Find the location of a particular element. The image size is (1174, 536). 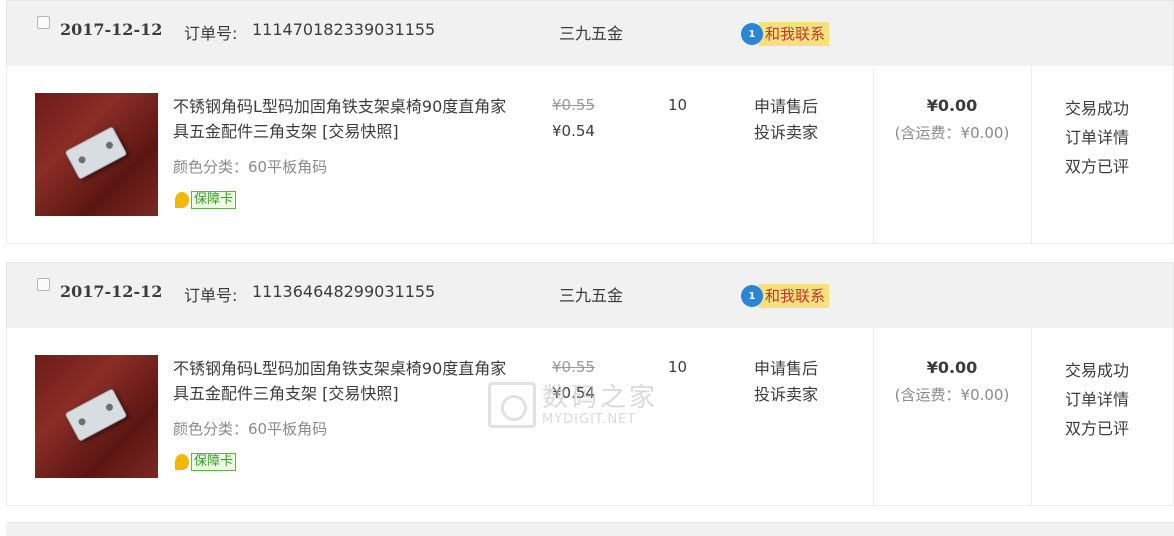

next-order-header is located at coordinates (590, 529).